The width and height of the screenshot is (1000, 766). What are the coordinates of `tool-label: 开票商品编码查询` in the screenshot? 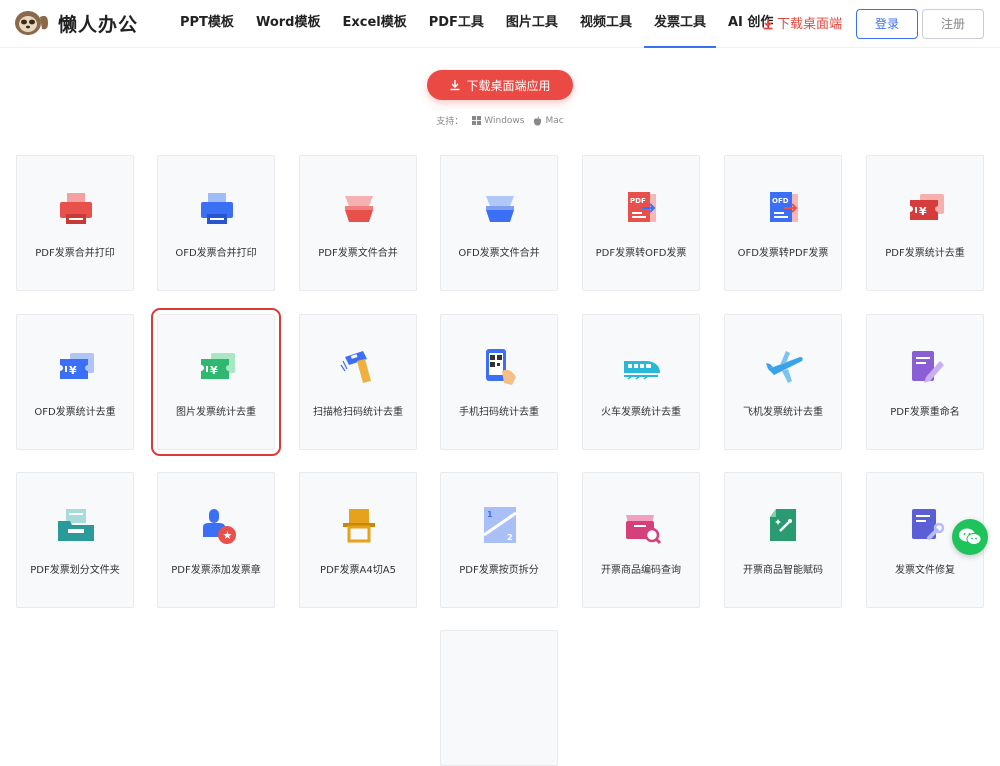 It's located at (641, 570).